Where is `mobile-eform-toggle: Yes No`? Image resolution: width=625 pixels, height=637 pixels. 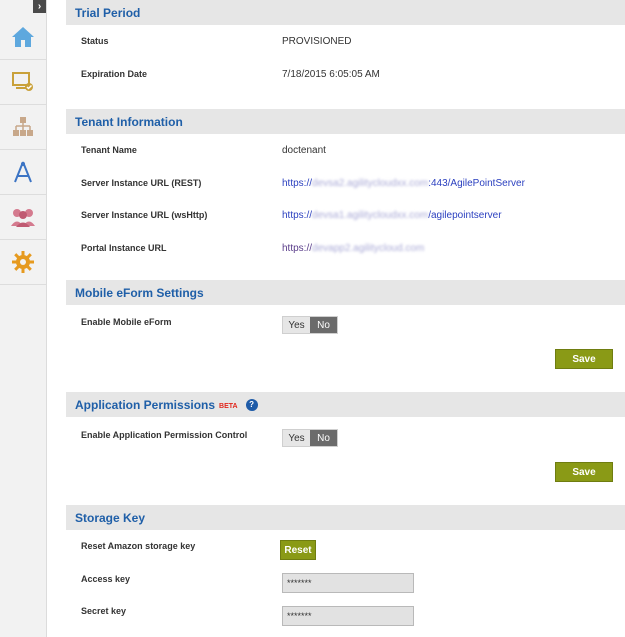
mobile-eform-toggle: Yes No is located at coordinates (310, 325).